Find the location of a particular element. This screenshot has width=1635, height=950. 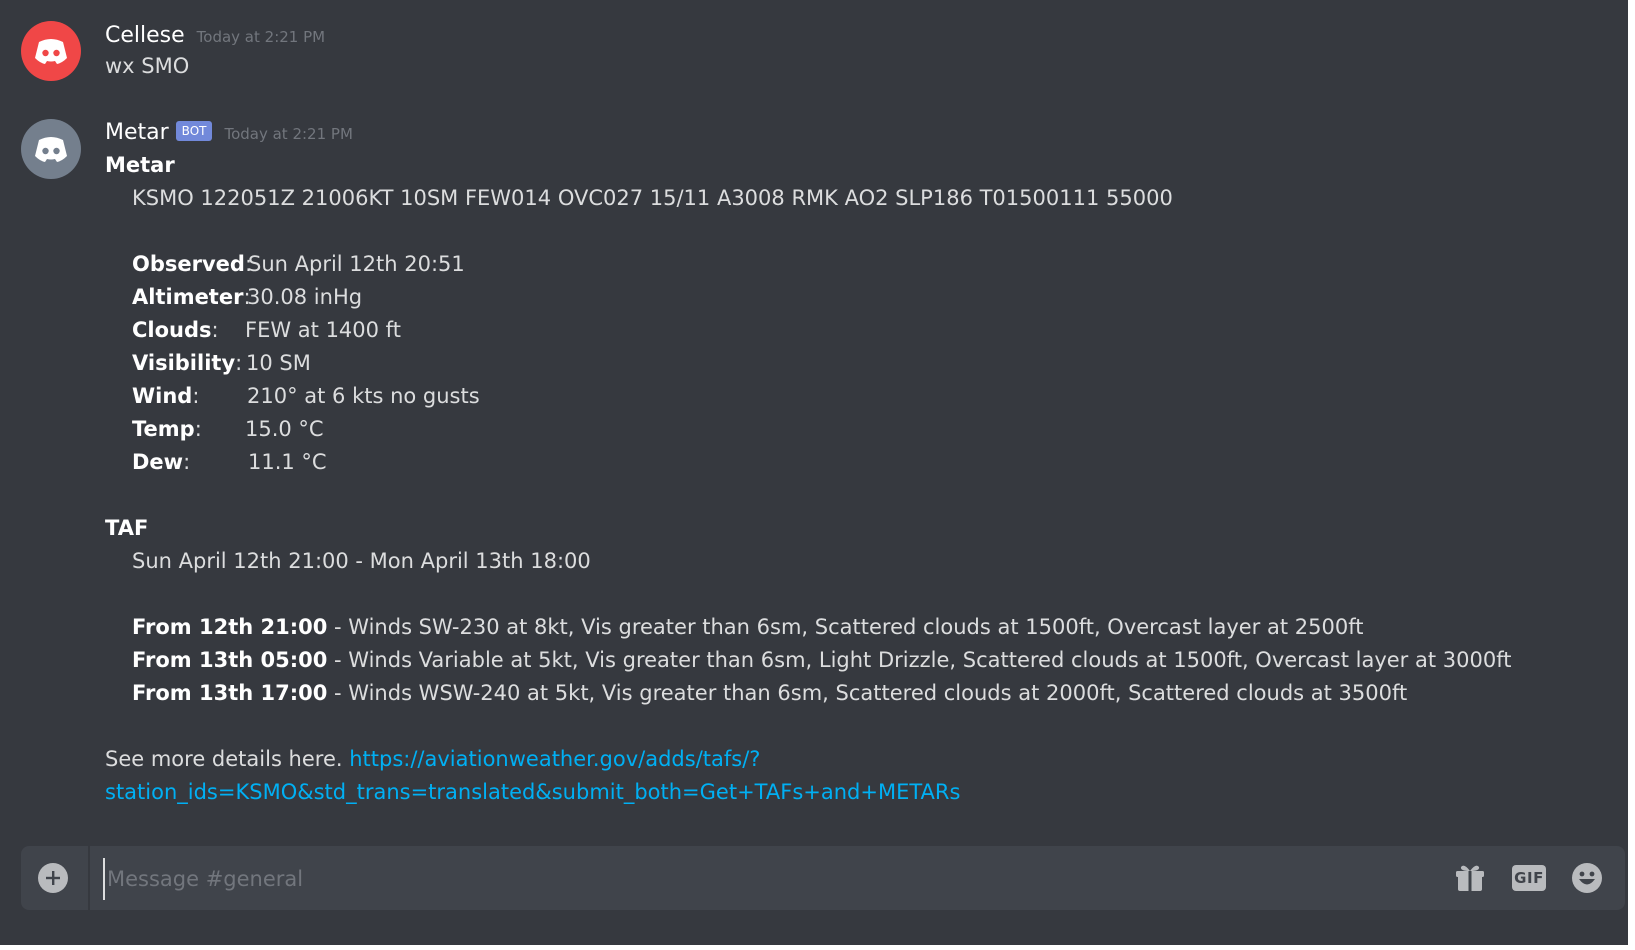

window-bottom-strip is located at coordinates (817, 947).